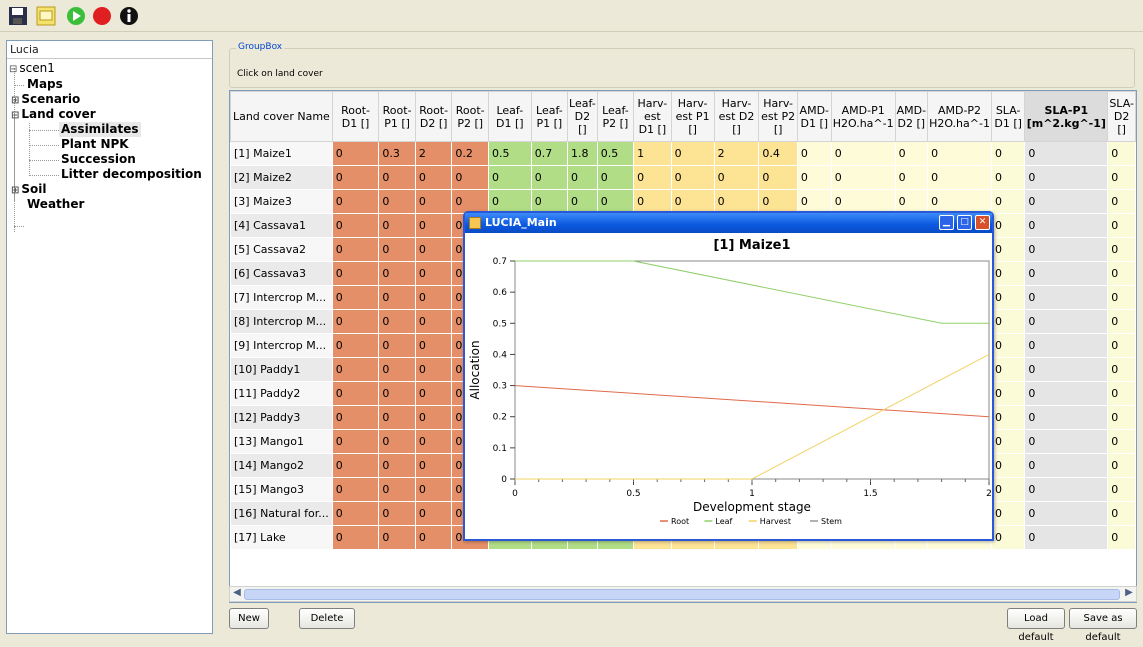 Image resolution: width=1143 pixels, height=647 pixels. Describe the element at coordinates (131, 174) in the screenshot. I see `tree-node-litter-decomposition: Litter decomposition` at that location.